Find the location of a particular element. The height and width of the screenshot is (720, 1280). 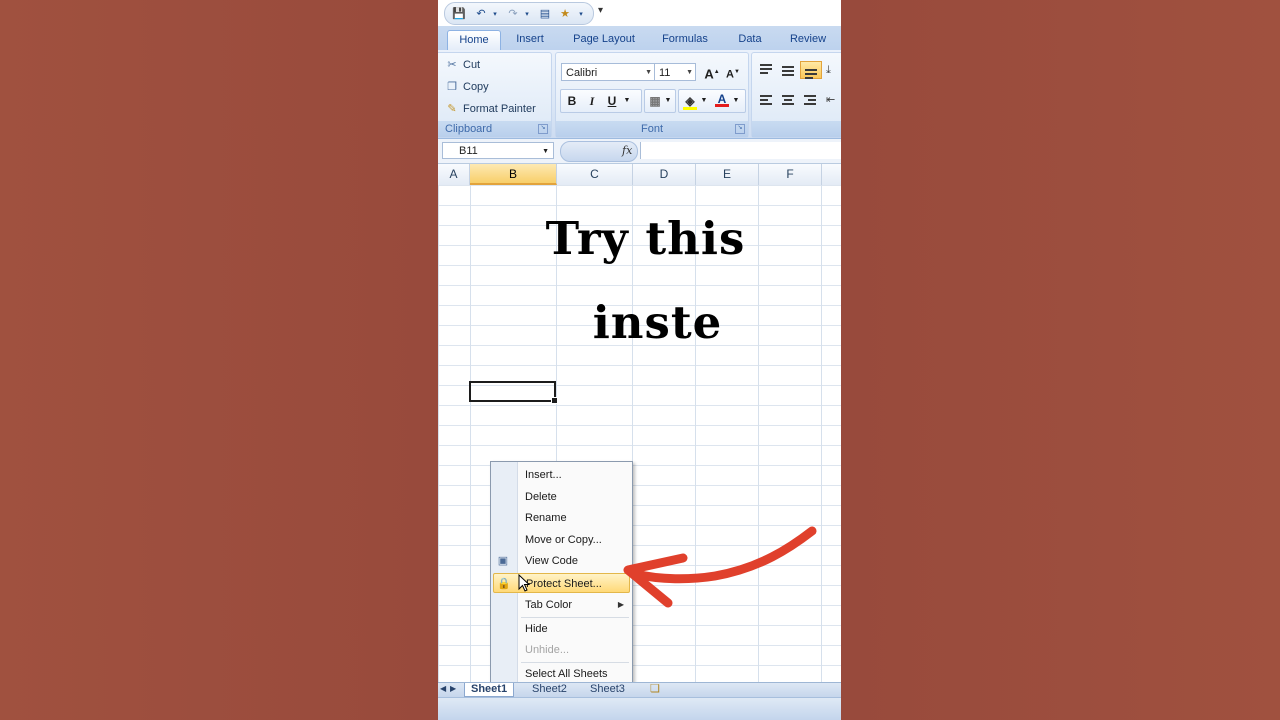

indent-icon: ⇤ is located at coordinates (833, 100).